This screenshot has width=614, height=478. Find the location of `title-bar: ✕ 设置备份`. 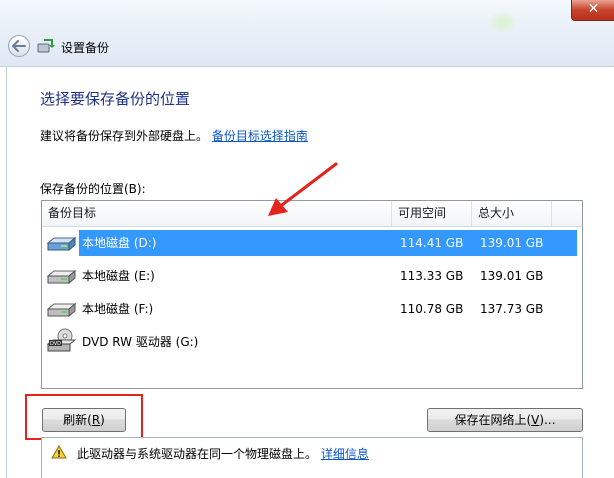

title-bar: ✕ 设置备份 is located at coordinates (307, 33).